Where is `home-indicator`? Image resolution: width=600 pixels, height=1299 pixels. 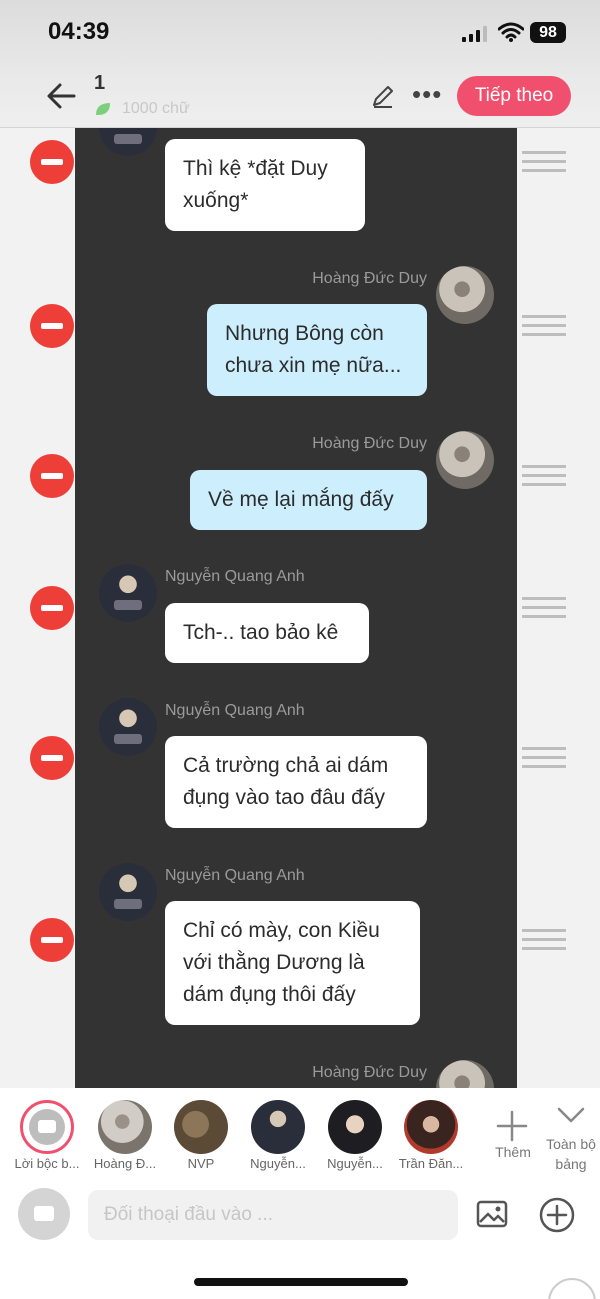 home-indicator is located at coordinates (301, 1282).